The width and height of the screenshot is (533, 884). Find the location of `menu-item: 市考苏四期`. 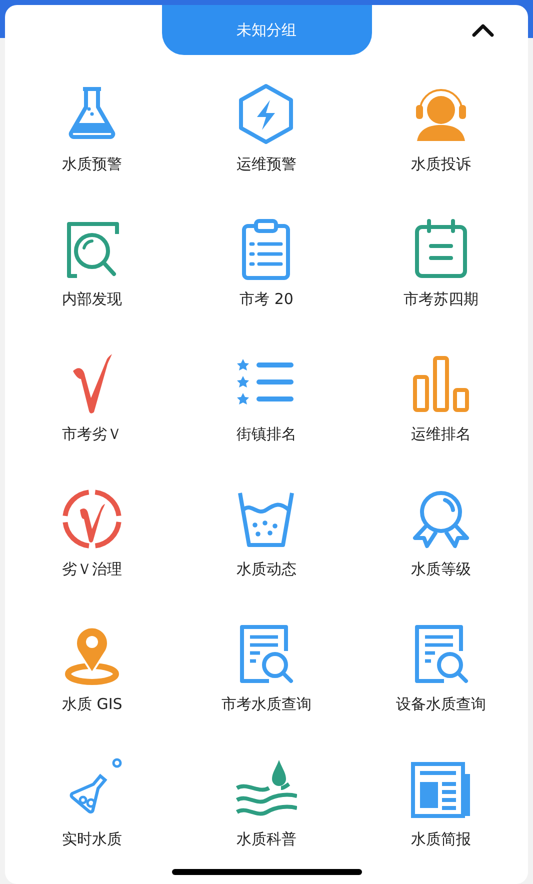

menu-item: 市考苏四期 is located at coordinates (441, 265).